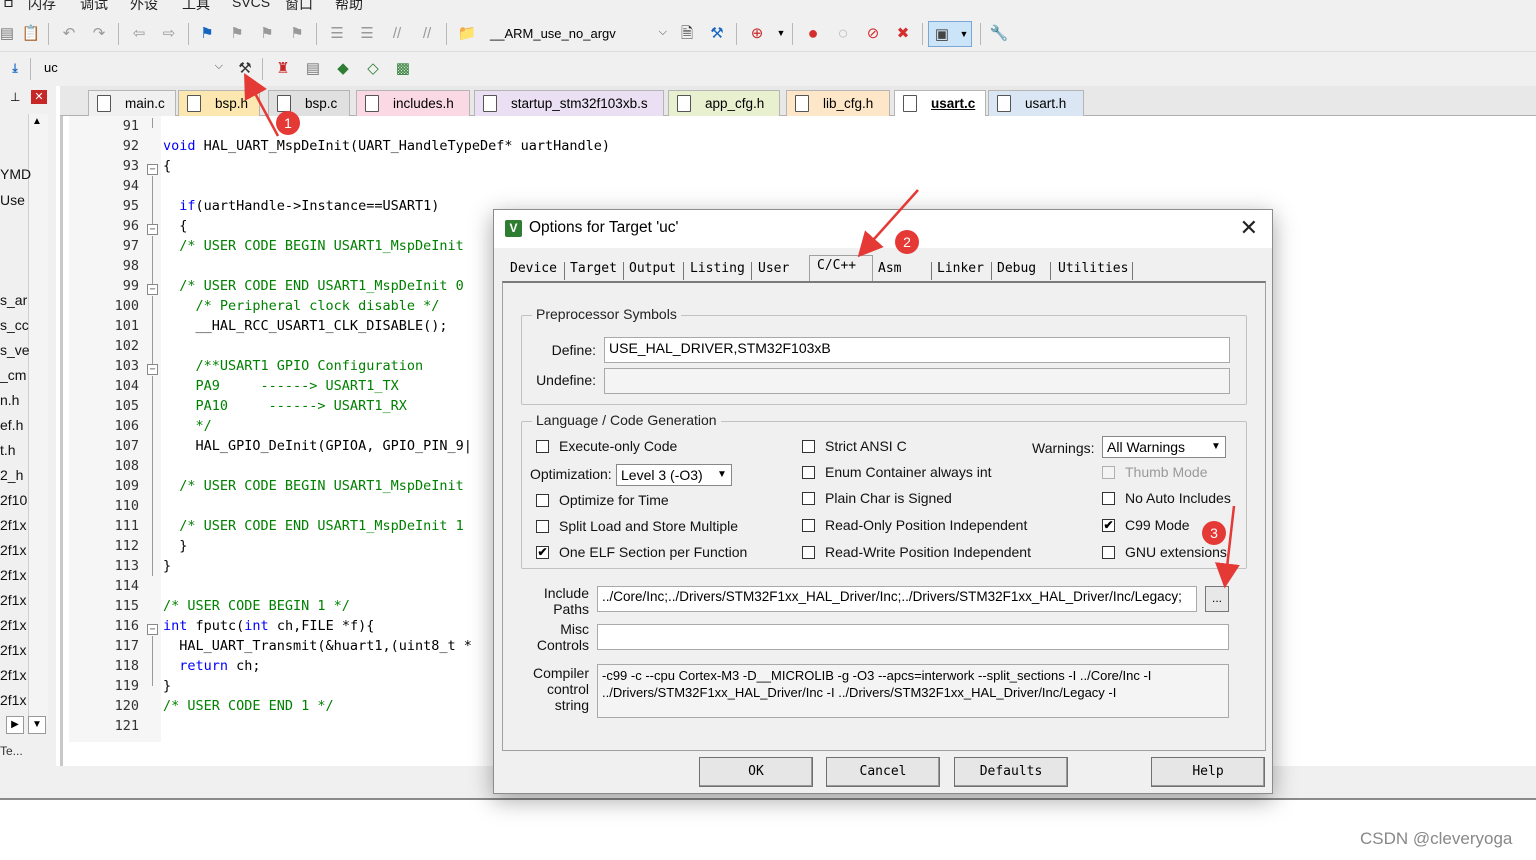 This screenshot has height=860, width=1536. Describe the element at coordinates (889, 270) in the screenshot. I see `tab-asm: Asm` at that location.